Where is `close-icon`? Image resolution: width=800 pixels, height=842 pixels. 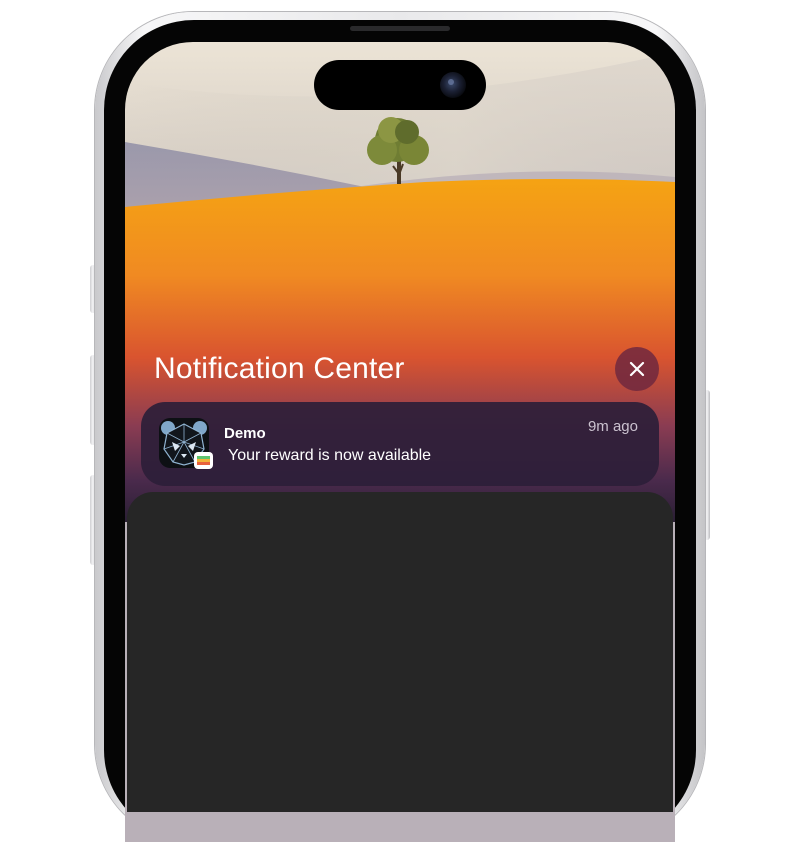 close-icon is located at coordinates (637, 369).